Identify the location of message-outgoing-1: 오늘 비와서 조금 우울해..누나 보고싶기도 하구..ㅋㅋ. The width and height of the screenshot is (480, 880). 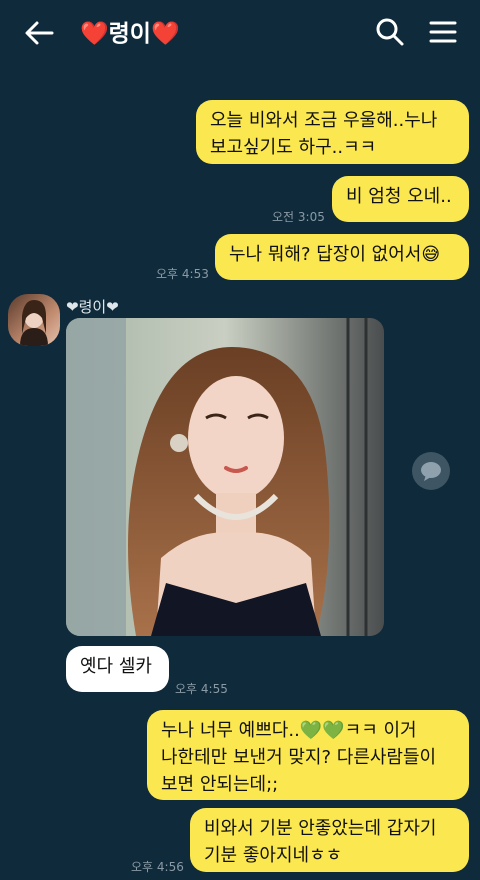
(332, 132).